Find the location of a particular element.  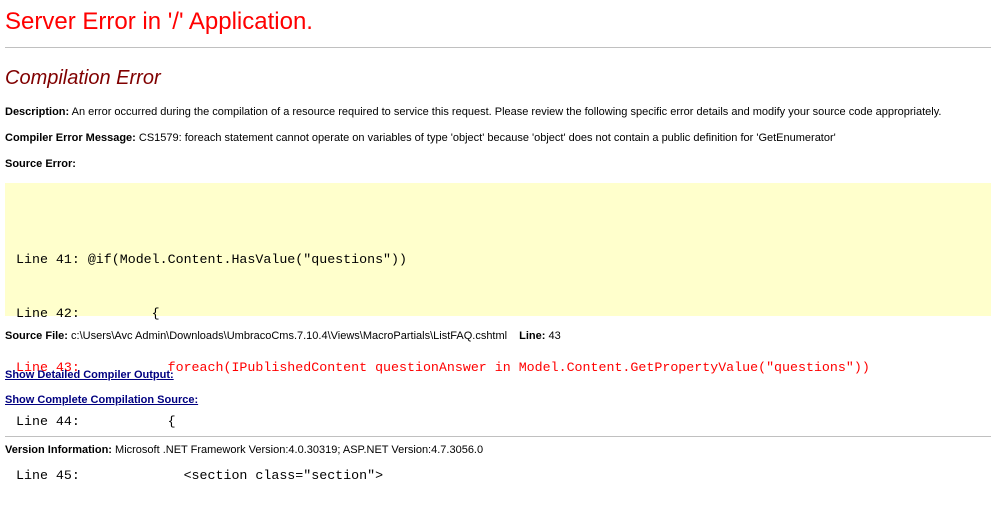

source-file-label: Source File: is located at coordinates (36, 336).